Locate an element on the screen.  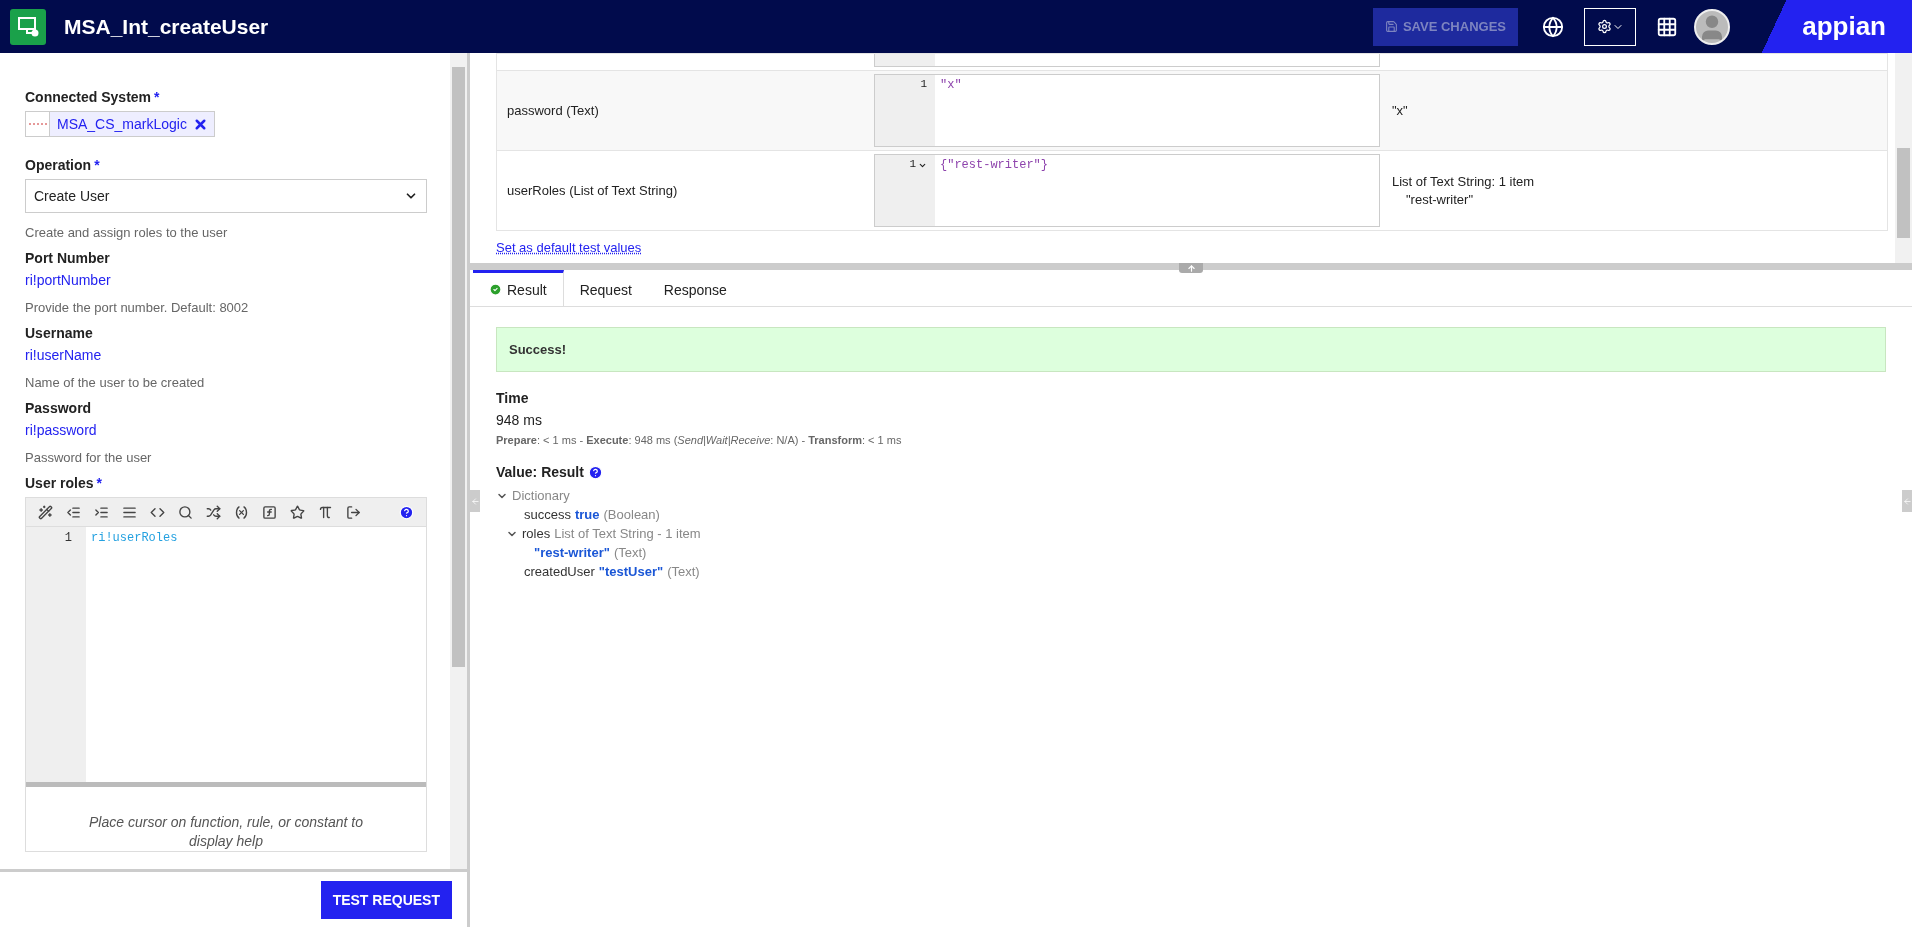
tree-value: "testUser" is located at coordinates (631, 572).